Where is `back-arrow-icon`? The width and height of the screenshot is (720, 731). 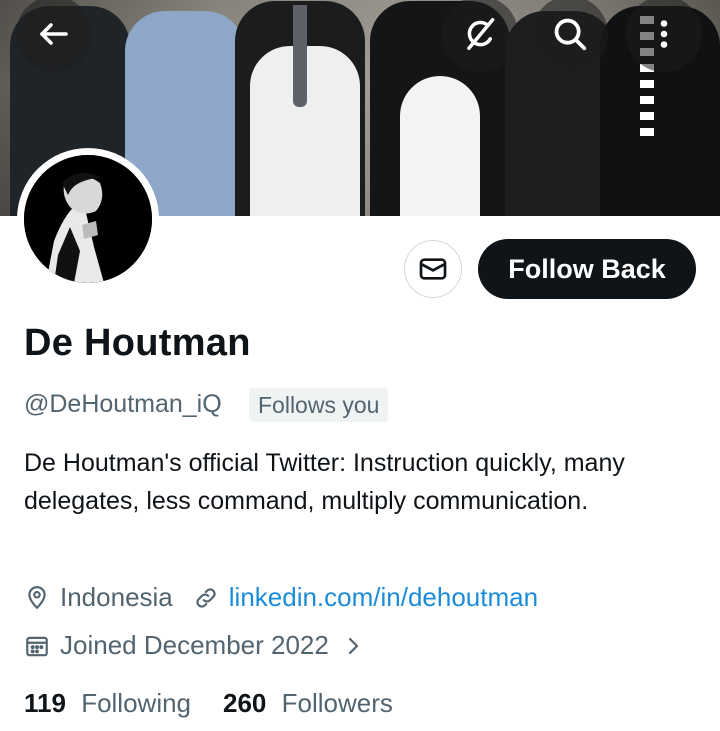 back-arrow-icon is located at coordinates (54, 34).